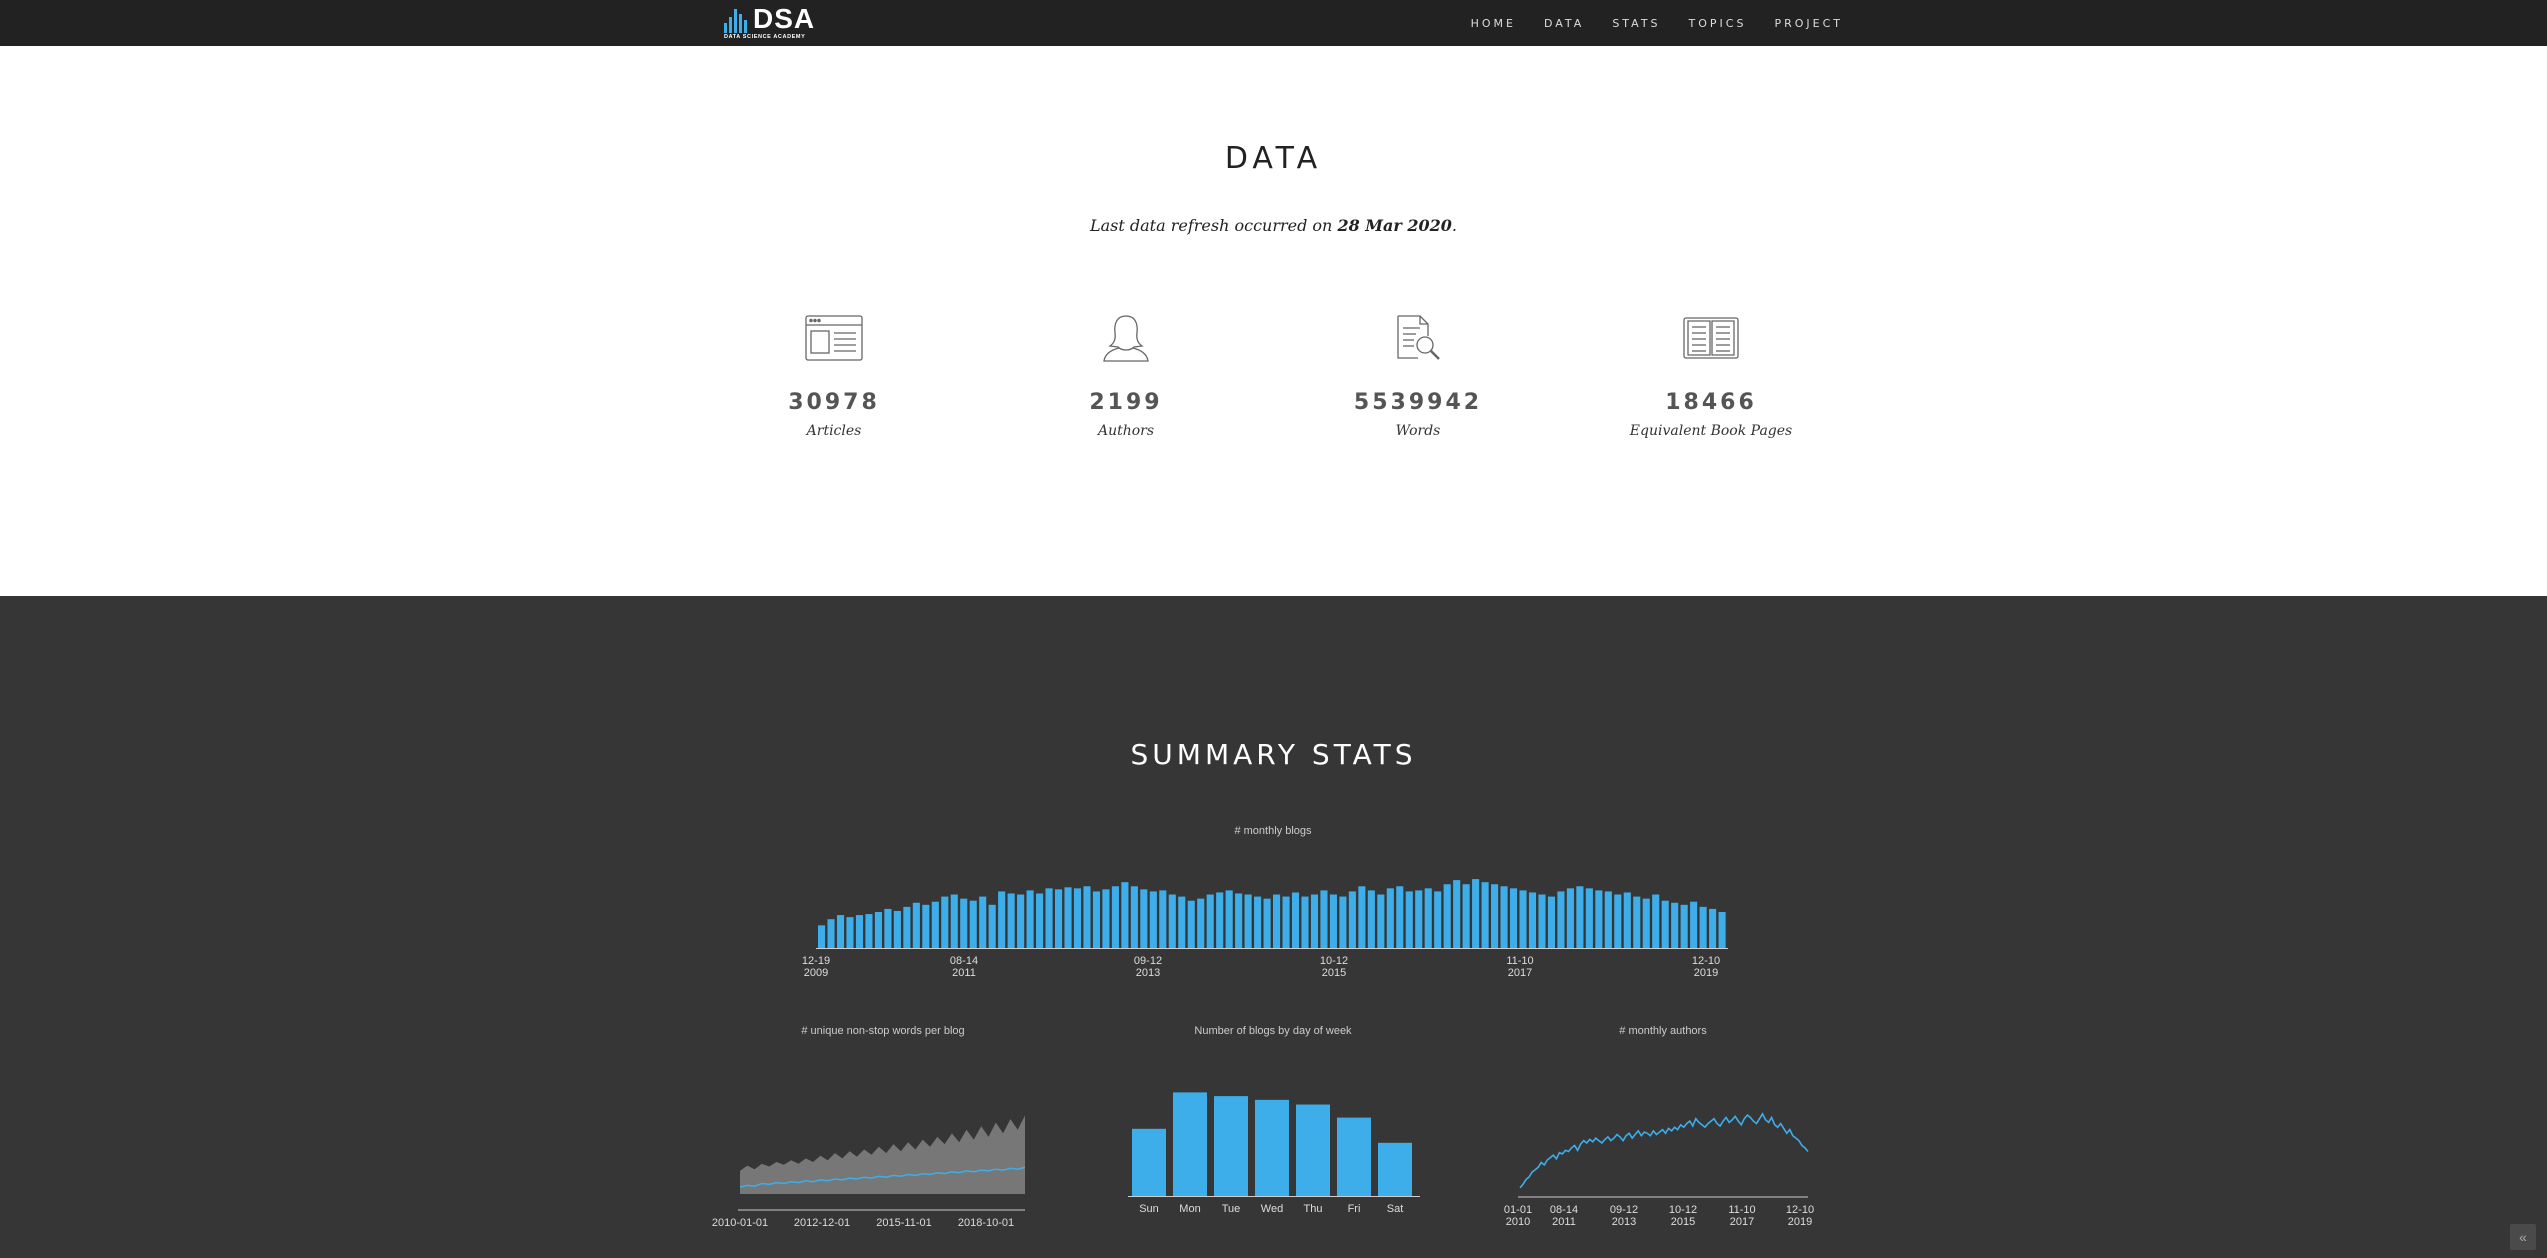 Image resolution: width=2547 pixels, height=1258 pixels. What do you see at coordinates (834, 373) in the screenshot?
I see `stat-articles: 30978 Articles` at bounding box center [834, 373].